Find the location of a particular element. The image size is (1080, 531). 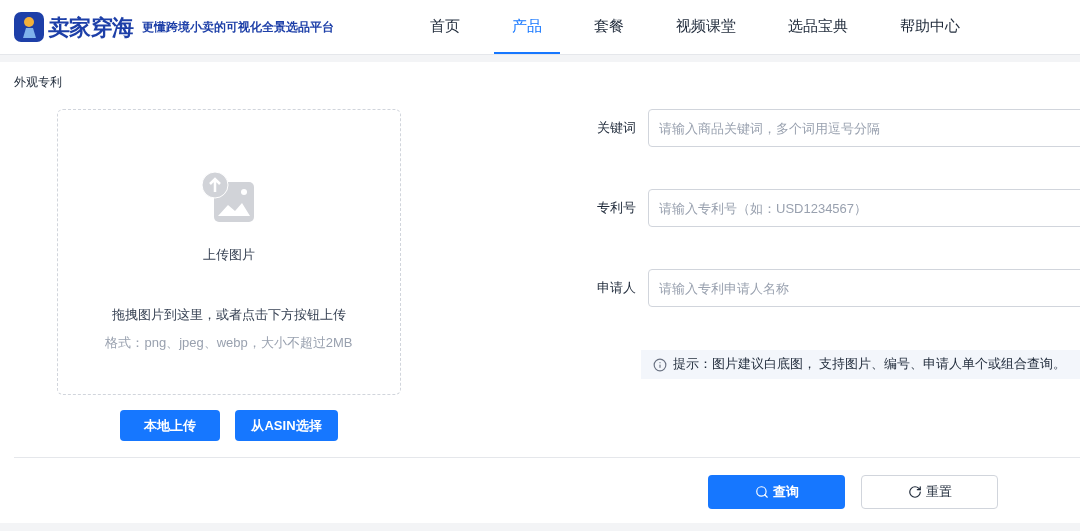

field-label: 专利号 is located at coordinates (616, 208).